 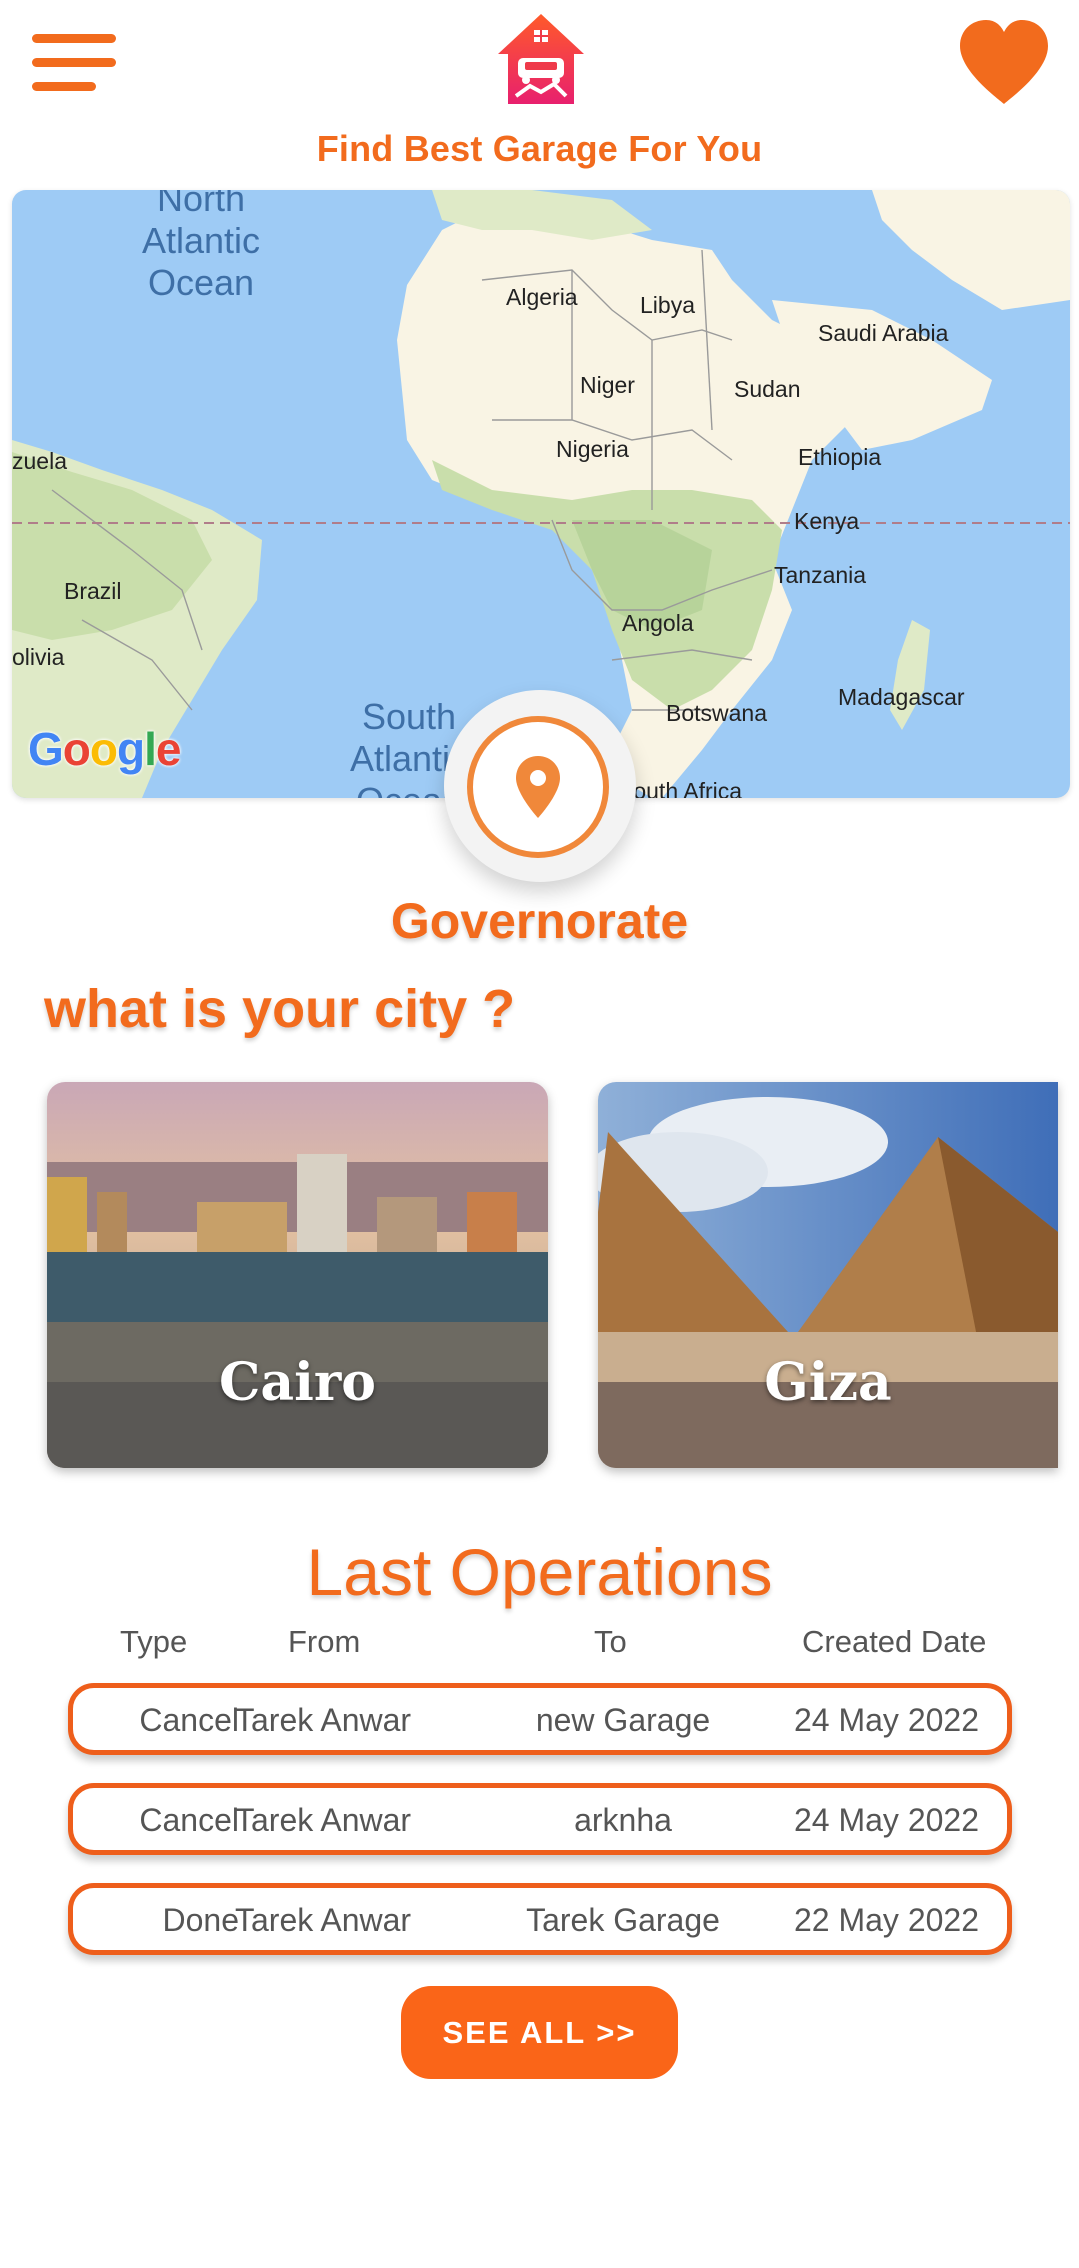 What do you see at coordinates (592, 449) in the screenshot?
I see `map-label: Nigeria` at bounding box center [592, 449].